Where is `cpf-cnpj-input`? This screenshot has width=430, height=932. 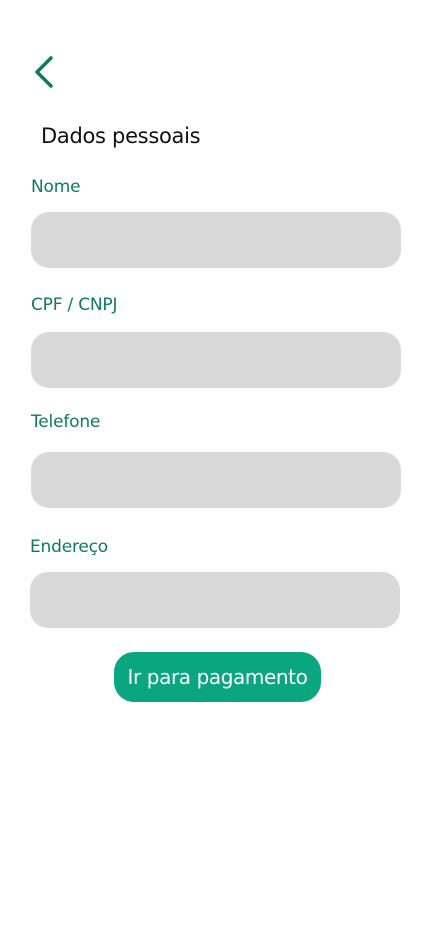
cpf-cnpj-input is located at coordinates (216, 360).